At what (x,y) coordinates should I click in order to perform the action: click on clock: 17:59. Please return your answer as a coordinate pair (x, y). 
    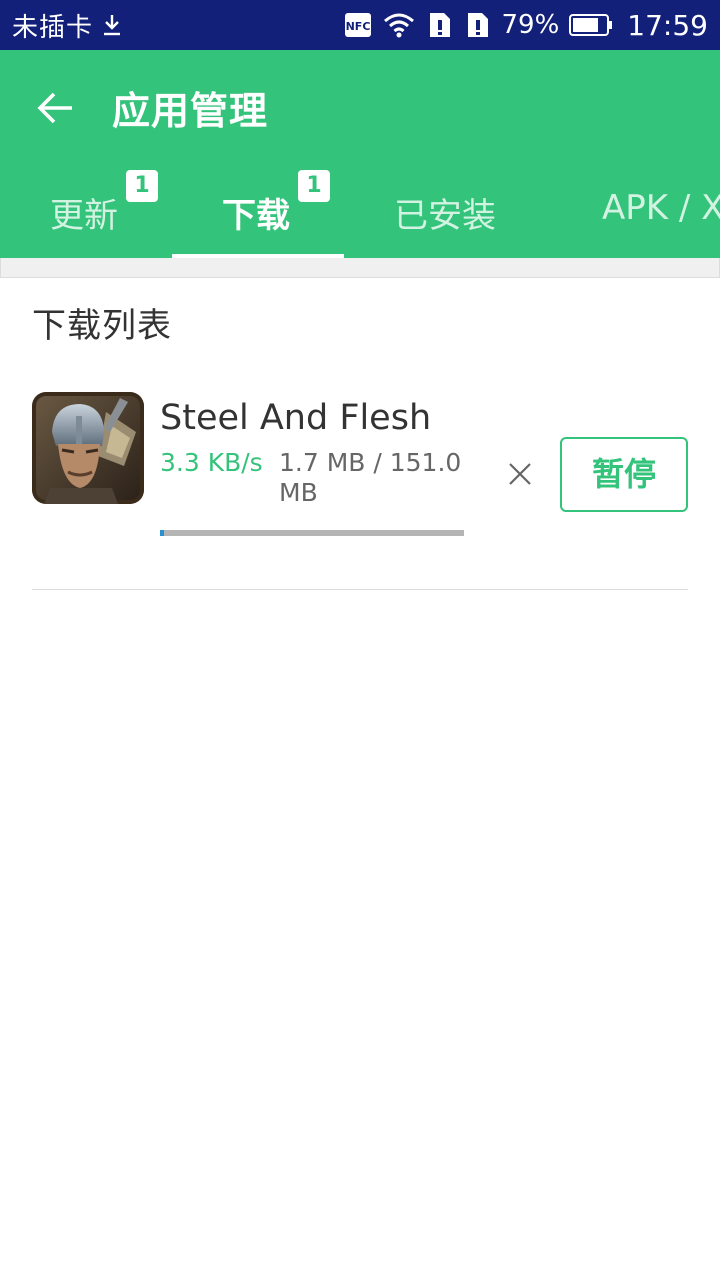
    Looking at the image, I should click on (667, 25).